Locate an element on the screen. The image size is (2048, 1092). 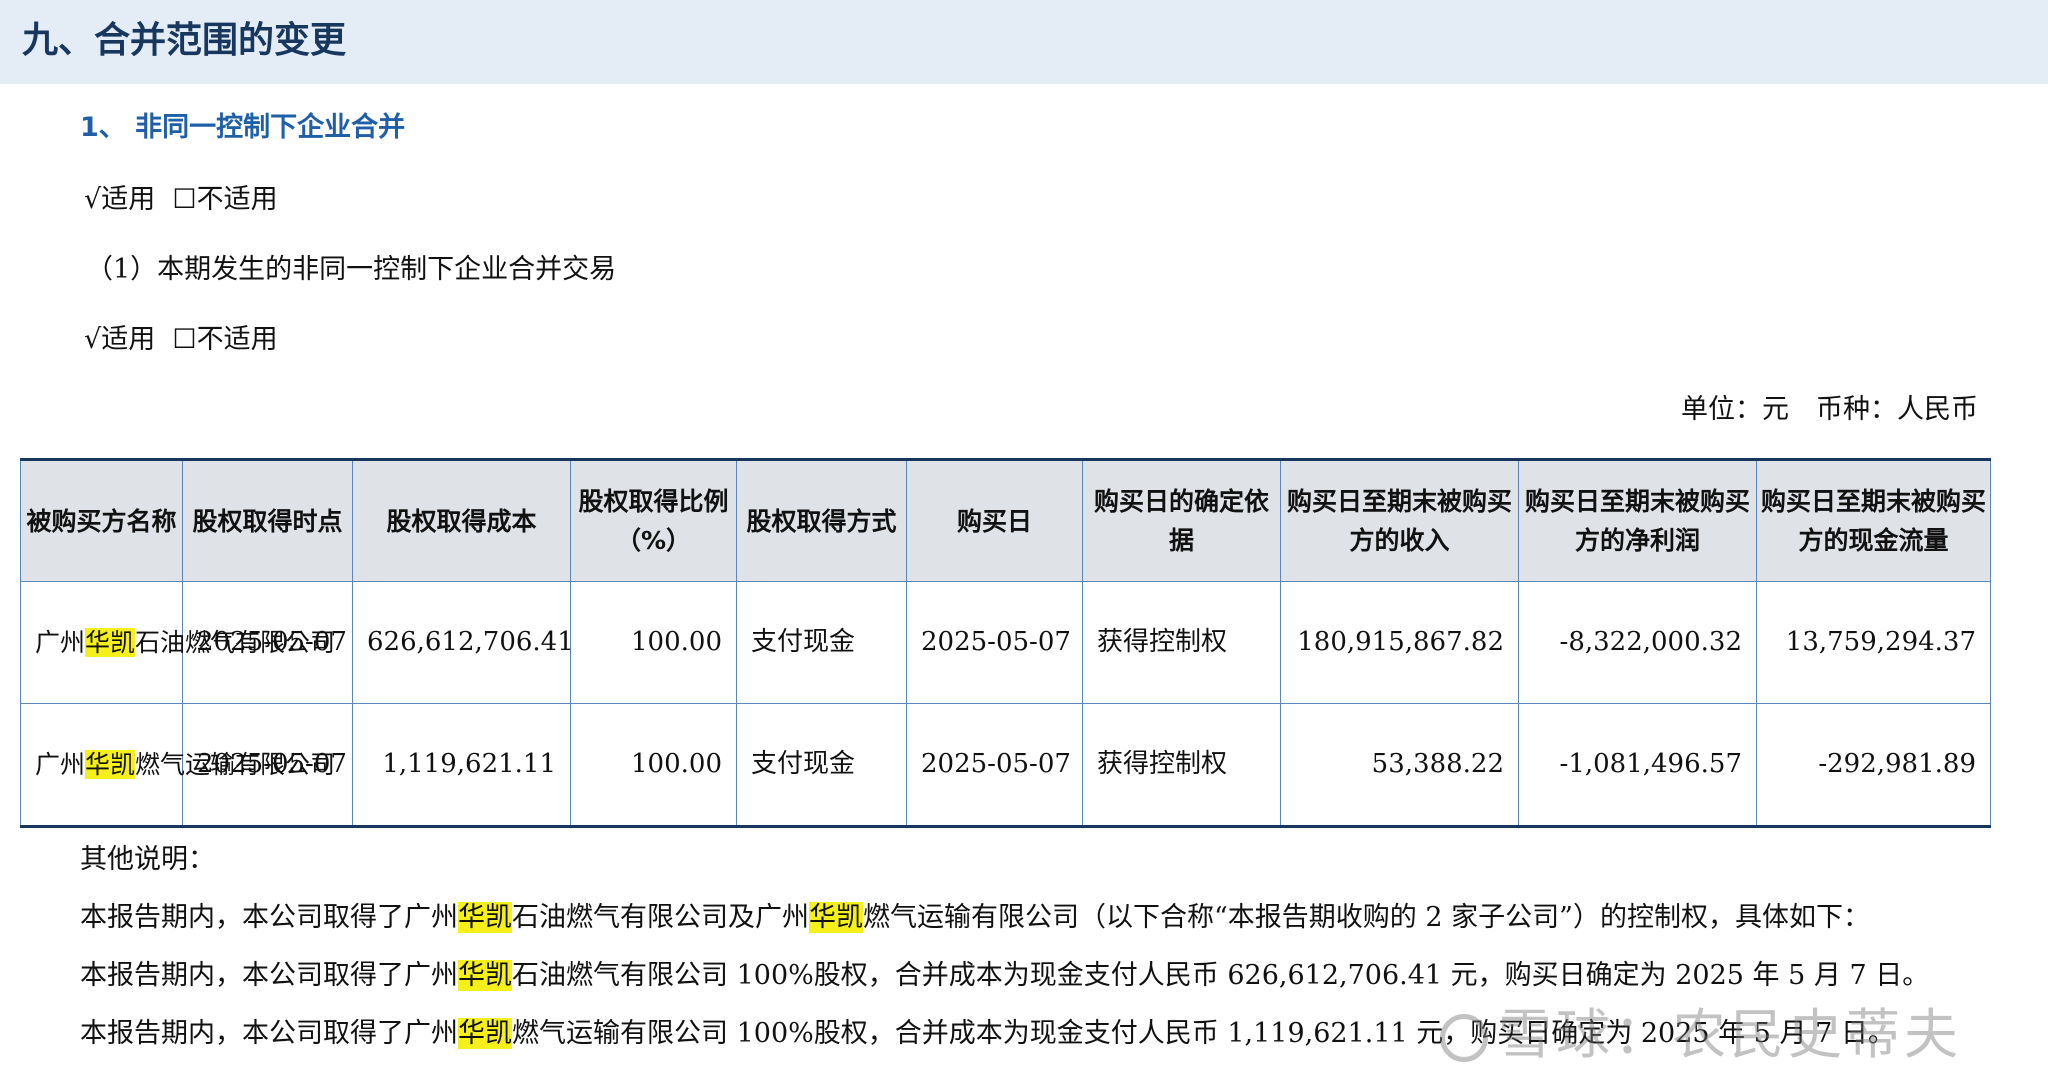
header-date-basis: 购买日的确定依据 is located at coordinates (1181, 520).